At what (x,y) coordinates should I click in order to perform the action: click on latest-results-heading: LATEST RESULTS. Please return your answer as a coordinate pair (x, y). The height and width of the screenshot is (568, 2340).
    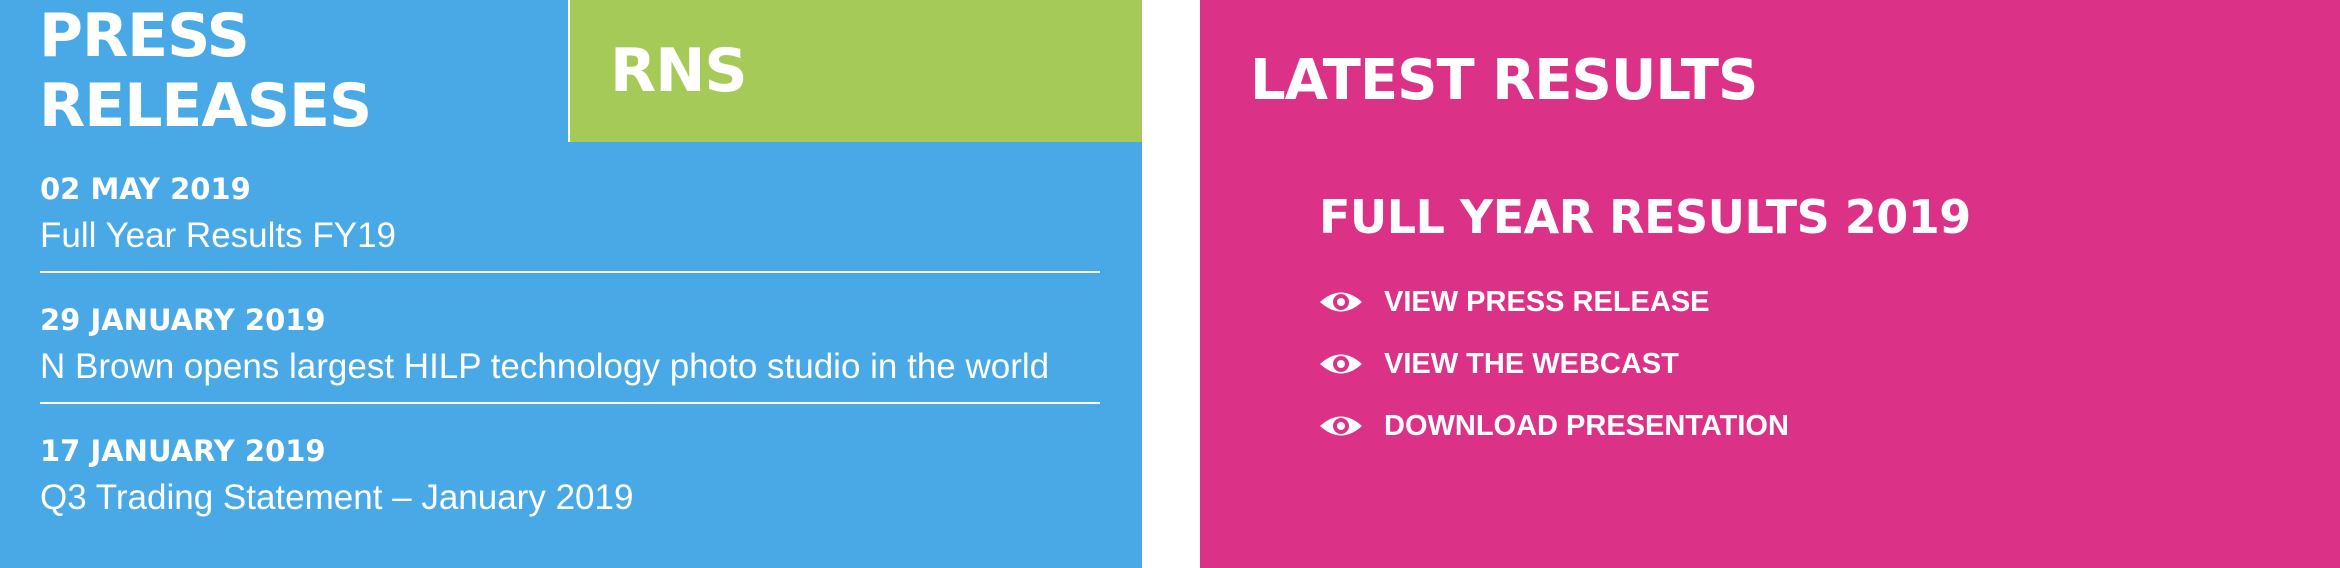
    Looking at the image, I should click on (1504, 80).